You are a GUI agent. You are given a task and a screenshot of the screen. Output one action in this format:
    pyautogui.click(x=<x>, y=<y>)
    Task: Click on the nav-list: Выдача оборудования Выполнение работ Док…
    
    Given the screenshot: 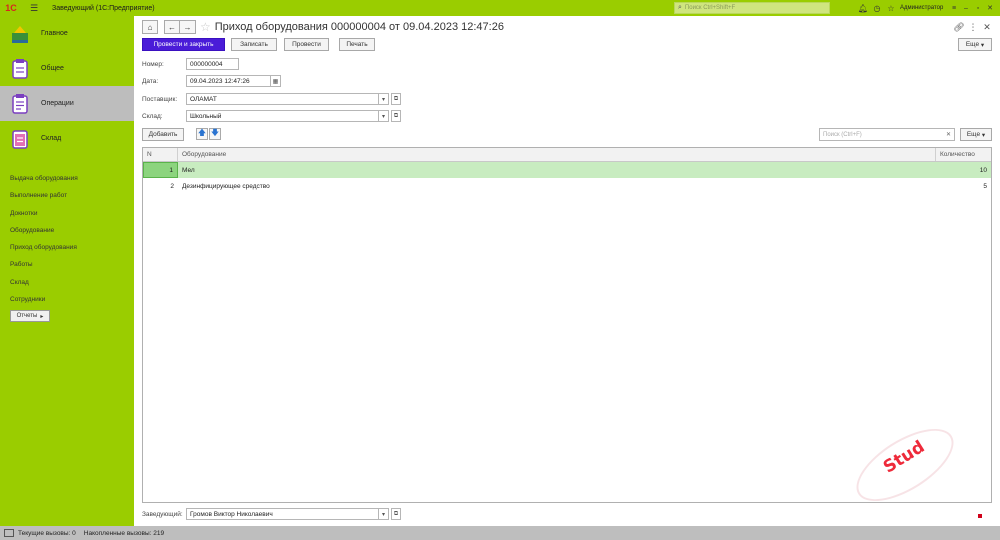 What is the action you would take?
    pyautogui.click(x=67, y=239)
    